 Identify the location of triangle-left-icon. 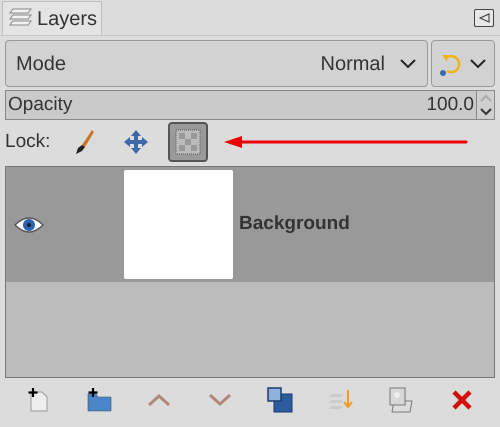
(484, 18).